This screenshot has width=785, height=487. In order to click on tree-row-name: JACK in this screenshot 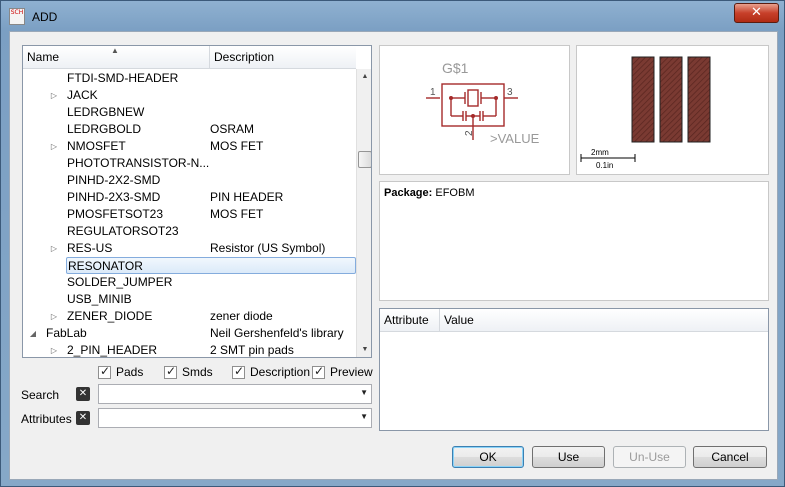, I will do `click(82, 95)`.